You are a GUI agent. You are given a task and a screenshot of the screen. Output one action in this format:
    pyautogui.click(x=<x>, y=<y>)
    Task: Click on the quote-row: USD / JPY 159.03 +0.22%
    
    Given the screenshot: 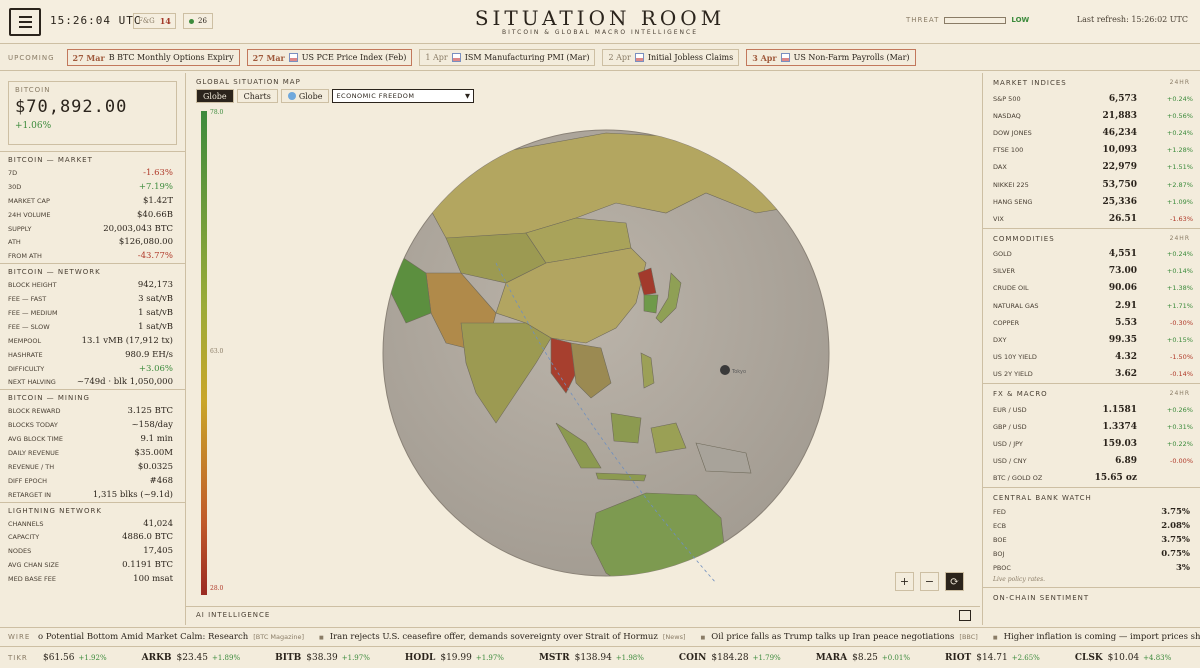 What is the action you would take?
    pyautogui.click(x=1091, y=443)
    